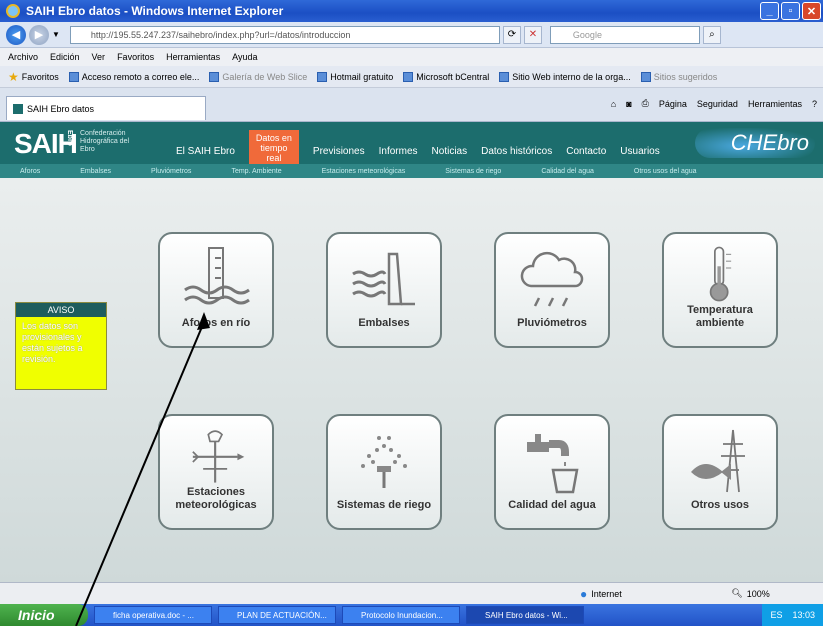  Describe the element at coordinates (398, 151) in the screenshot. I see `nav-informes: Informes` at that location.